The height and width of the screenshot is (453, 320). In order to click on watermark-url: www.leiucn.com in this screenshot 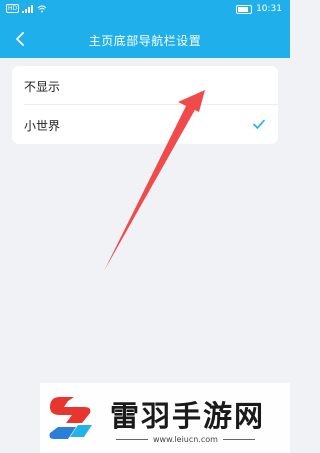, I will do `click(185, 439)`.